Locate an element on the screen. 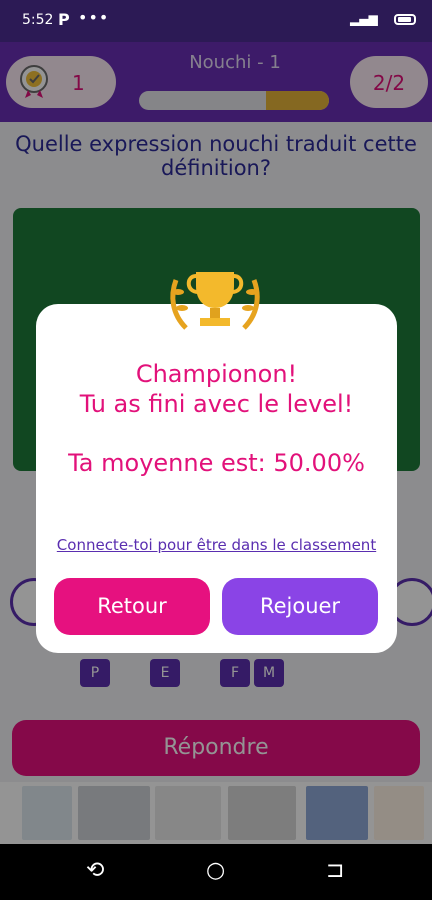  replay-button: Rejouer is located at coordinates (300, 606).